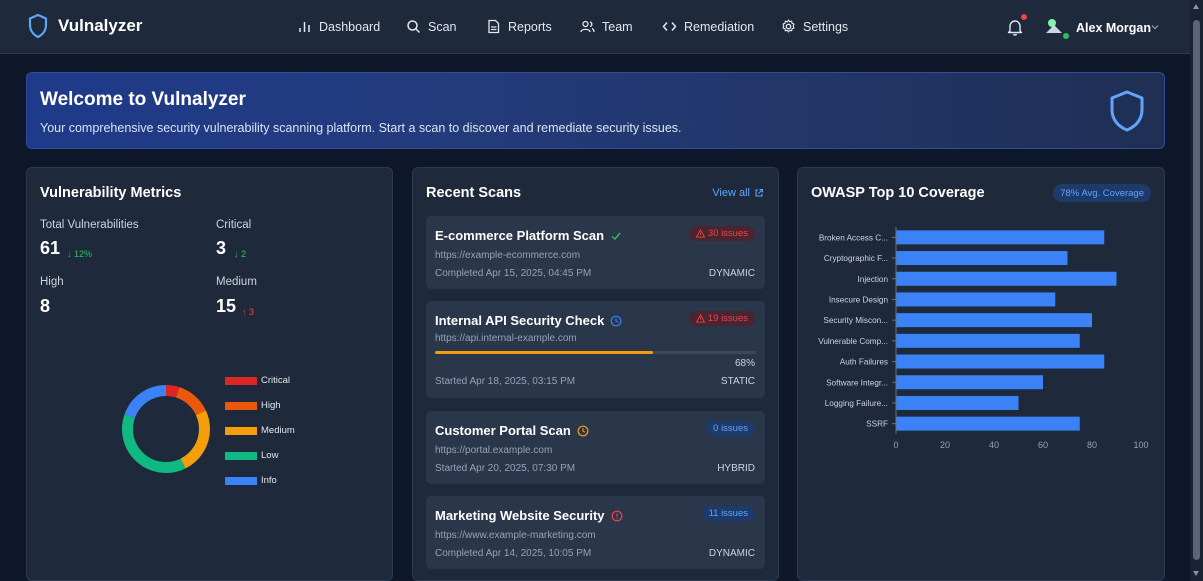  I want to click on brand: Vulnalyzer, so click(85, 26).